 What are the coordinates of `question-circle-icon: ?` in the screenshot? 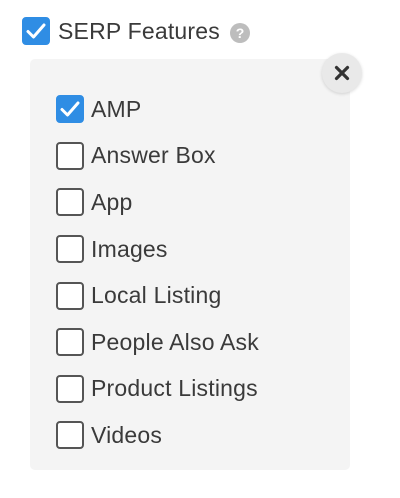 It's located at (239, 32).